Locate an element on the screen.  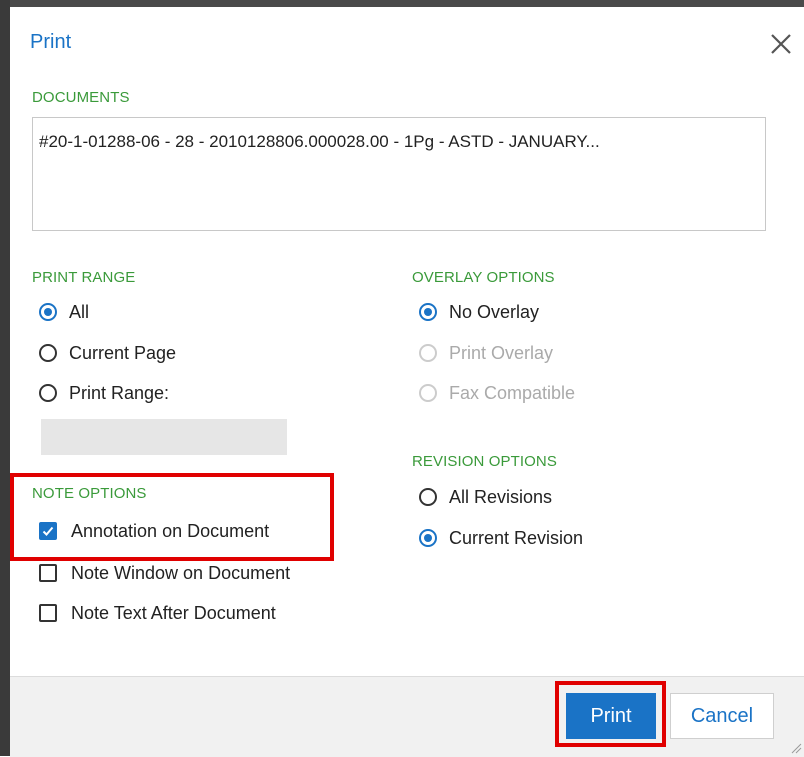
print-range-custom-option: Print Range: is located at coordinates (104, 393).